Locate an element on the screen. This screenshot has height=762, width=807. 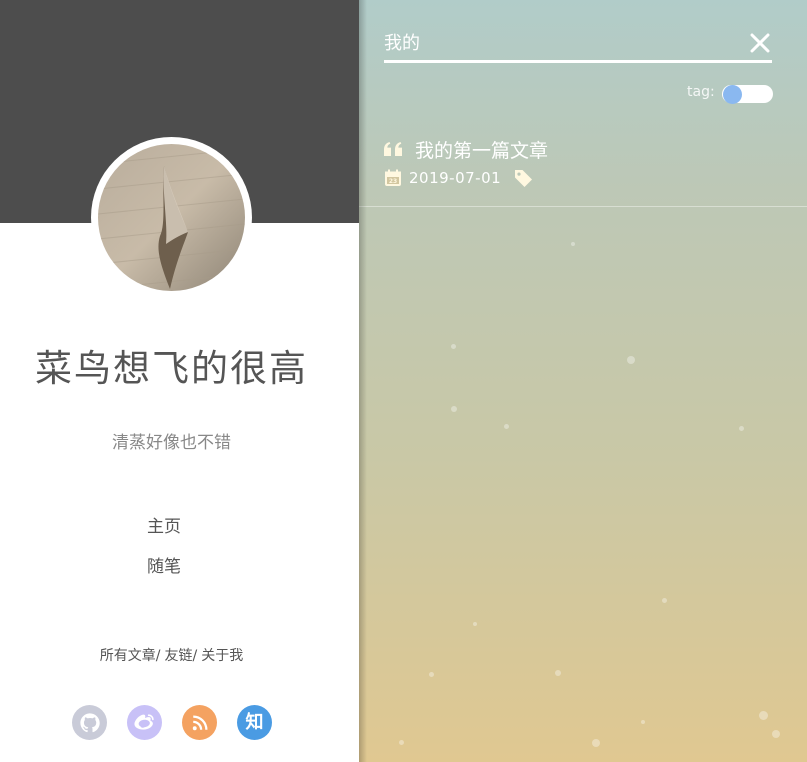
avatar-image is located at coordinates (171, 217).